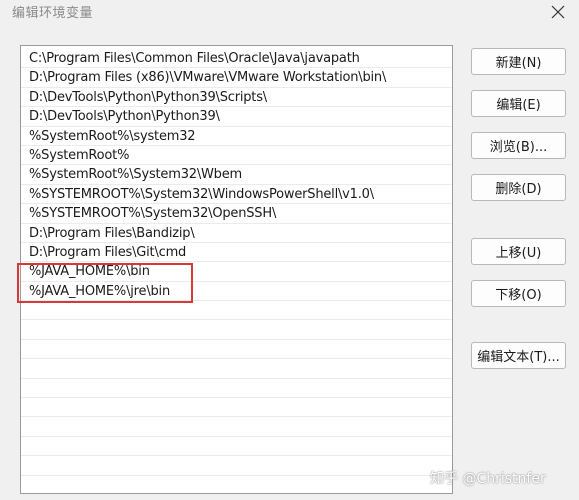 The width and height of the screenshot is (579, 500). Describe the element at coordinates (236, 214) in the screenshot. I see `list-item: %SYSTEMROOT%\System32\OpenSSH\` at that location.